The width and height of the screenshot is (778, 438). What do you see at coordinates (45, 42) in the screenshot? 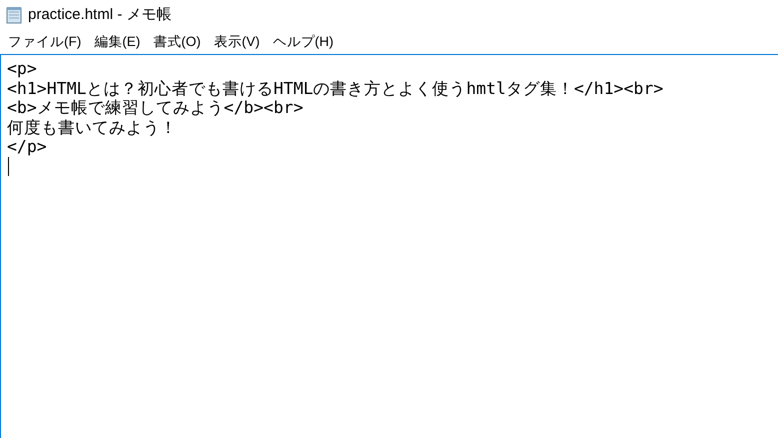
I see `menu-item: ファイル(F)` at bounding box center [45, 42].